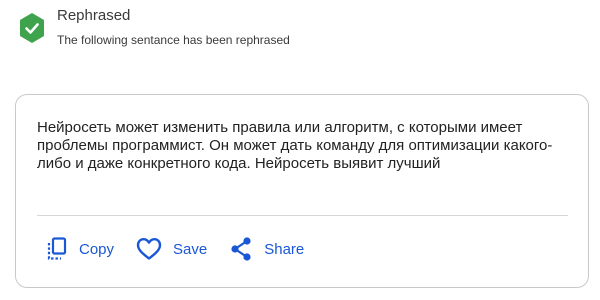 Image resolution: width=600 pixels, height=300 pixels. Describe the element at coordinates (241, 249) in the screenshot. I see `share-icon` at that location.